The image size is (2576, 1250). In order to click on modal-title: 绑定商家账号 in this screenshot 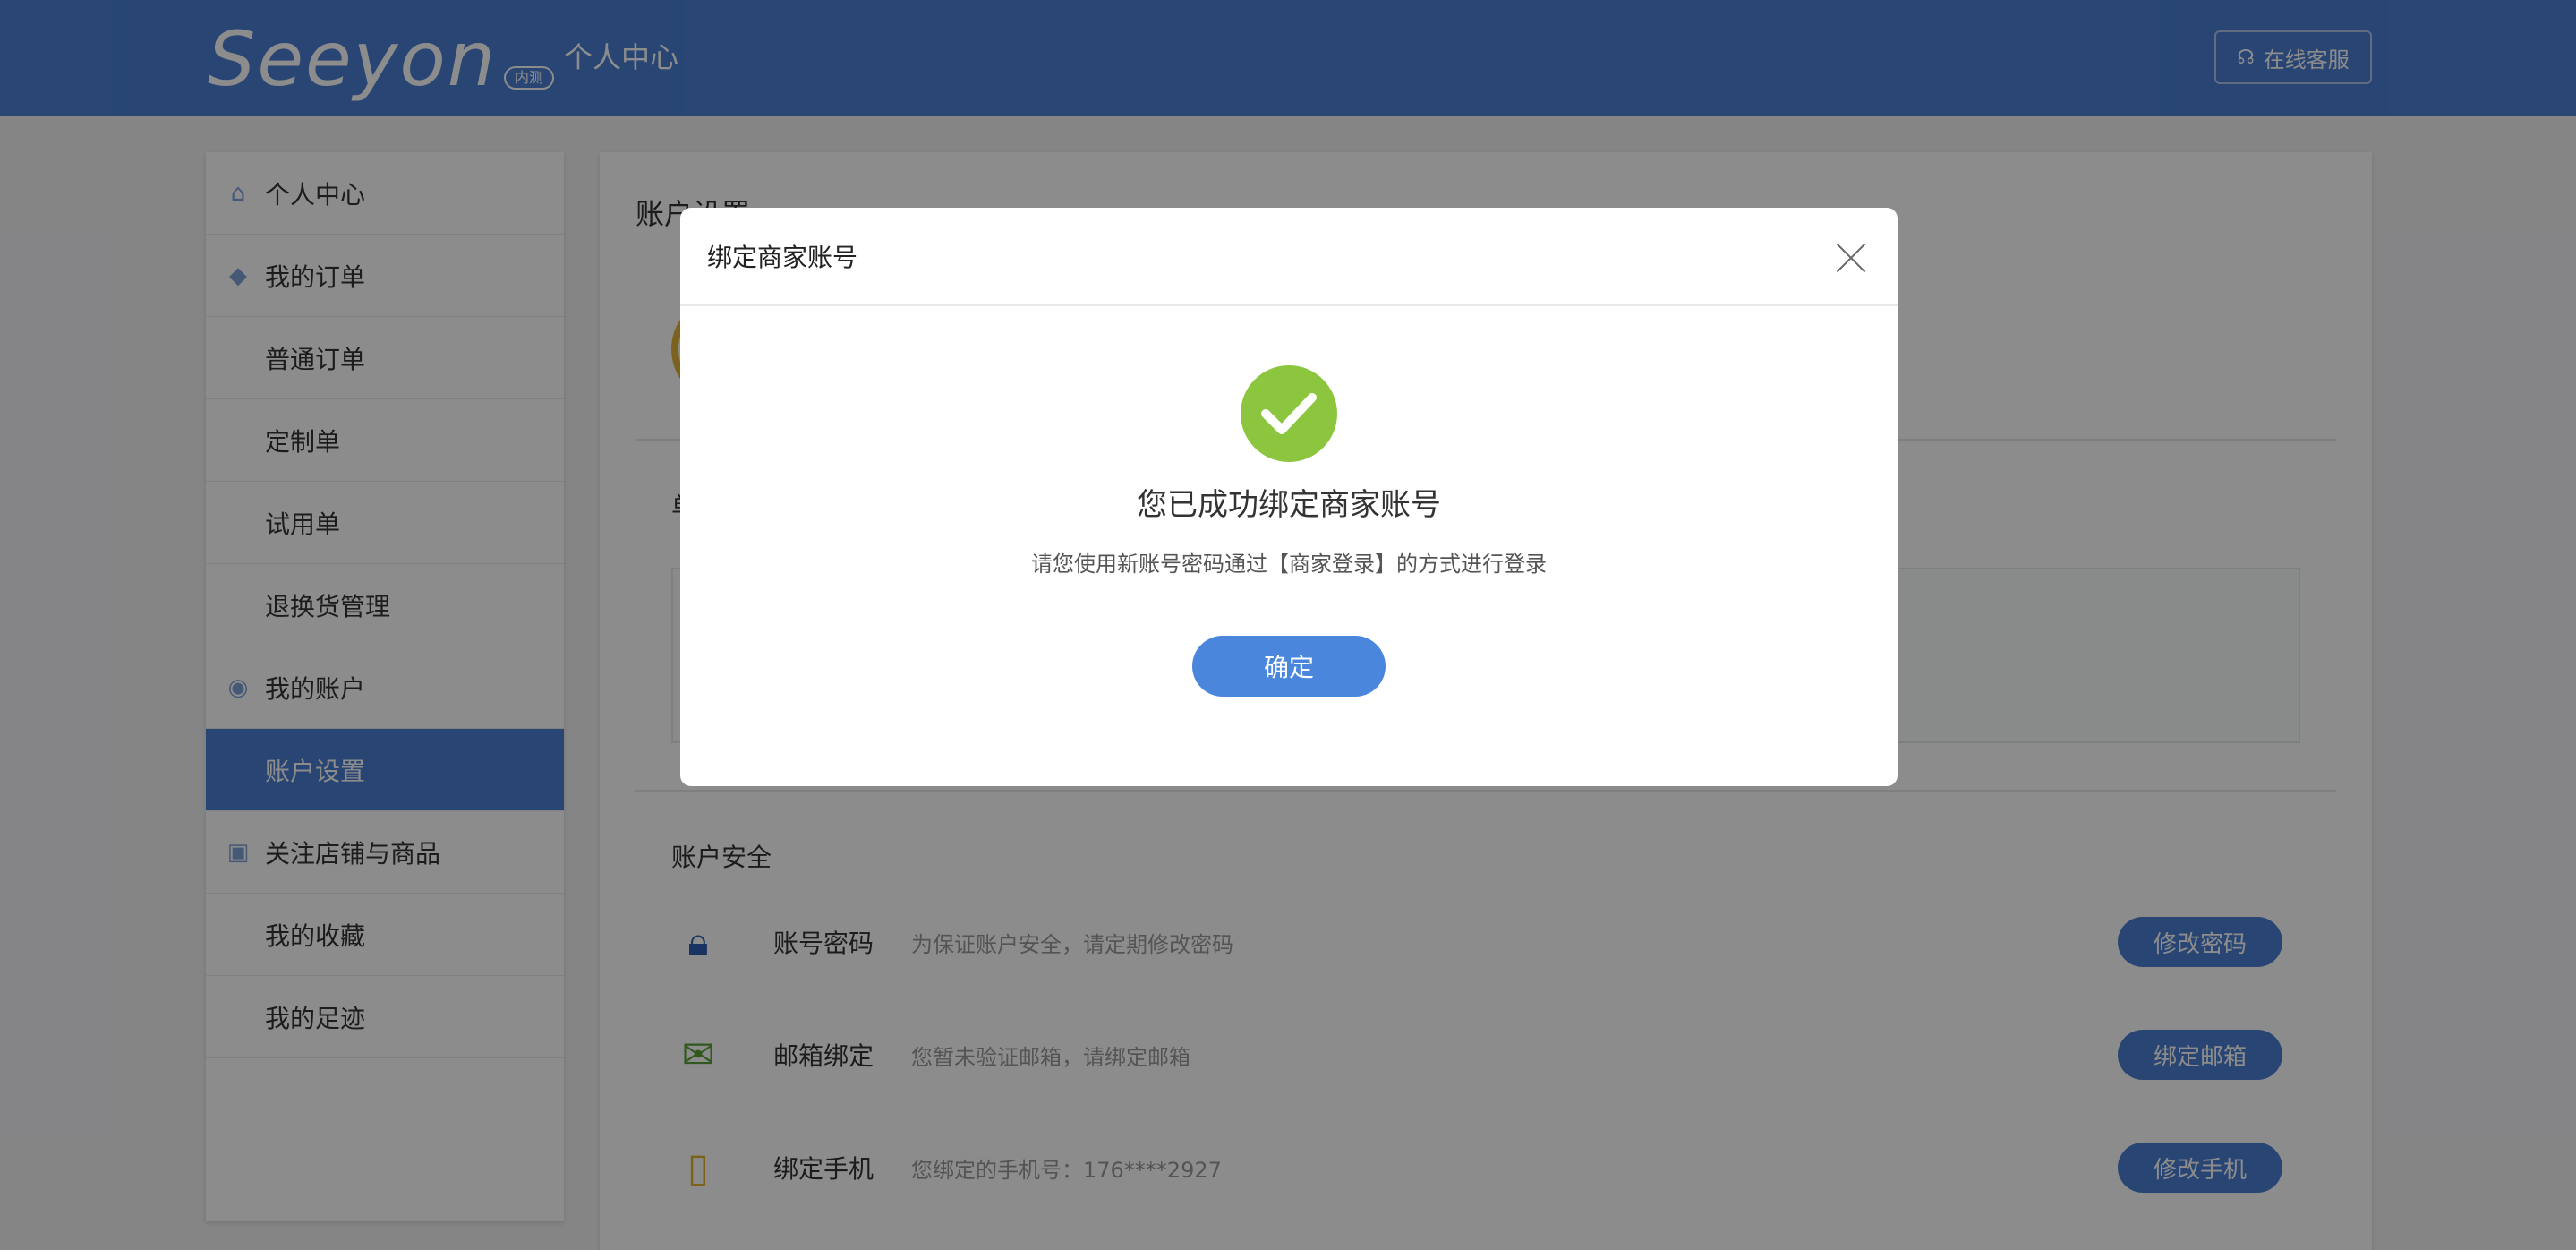, I will do `click(782, 257)`.